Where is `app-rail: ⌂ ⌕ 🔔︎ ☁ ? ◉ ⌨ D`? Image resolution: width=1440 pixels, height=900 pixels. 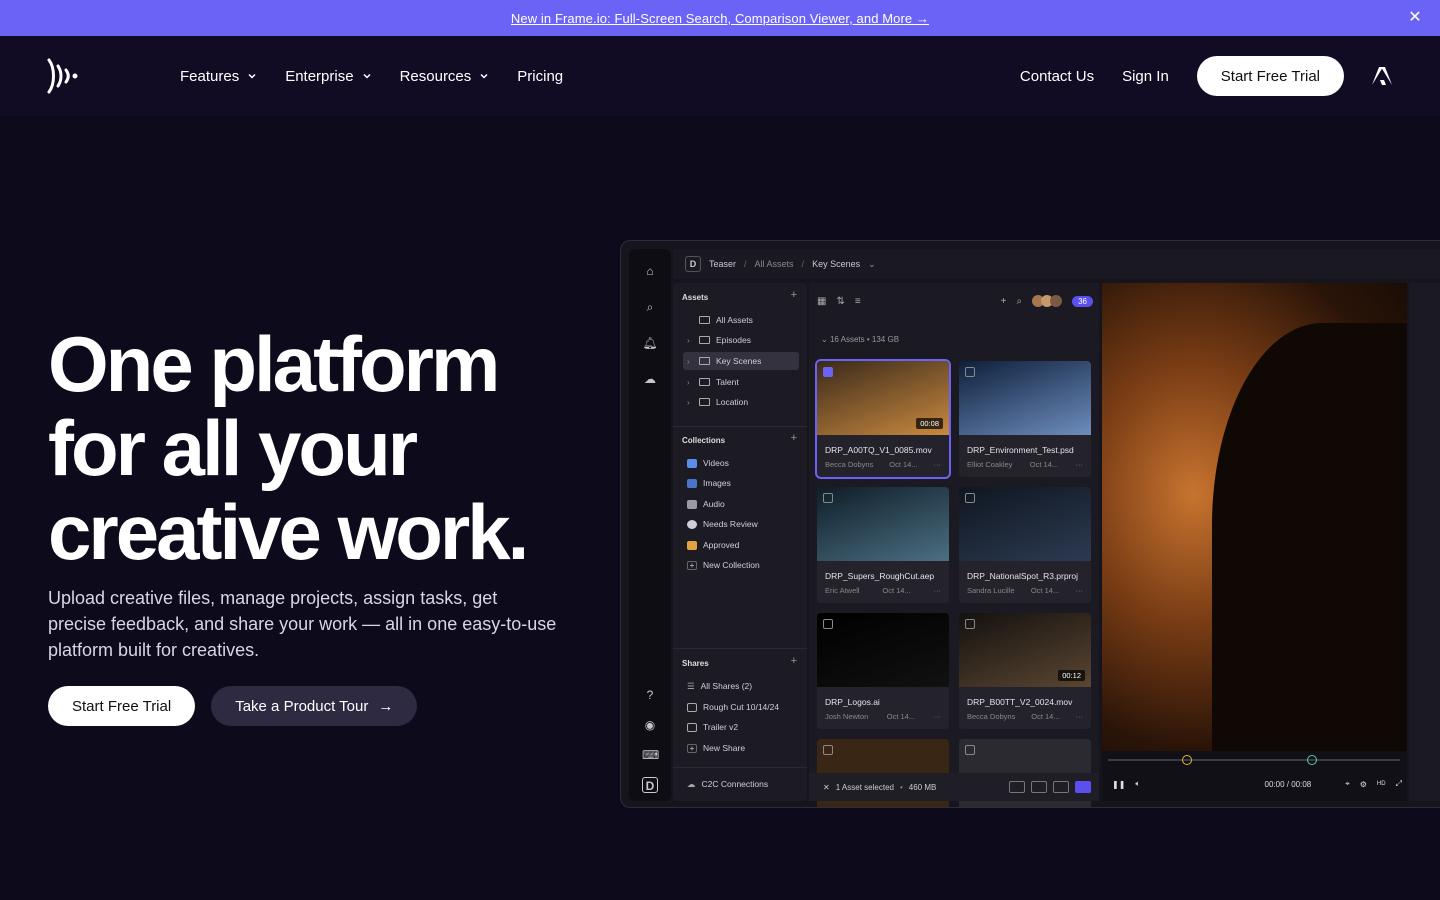
app-rail: ⌂ ⌕ 🔔︎ ☁ ? ◉ ⌨ D is located at coordinates (650, 525).